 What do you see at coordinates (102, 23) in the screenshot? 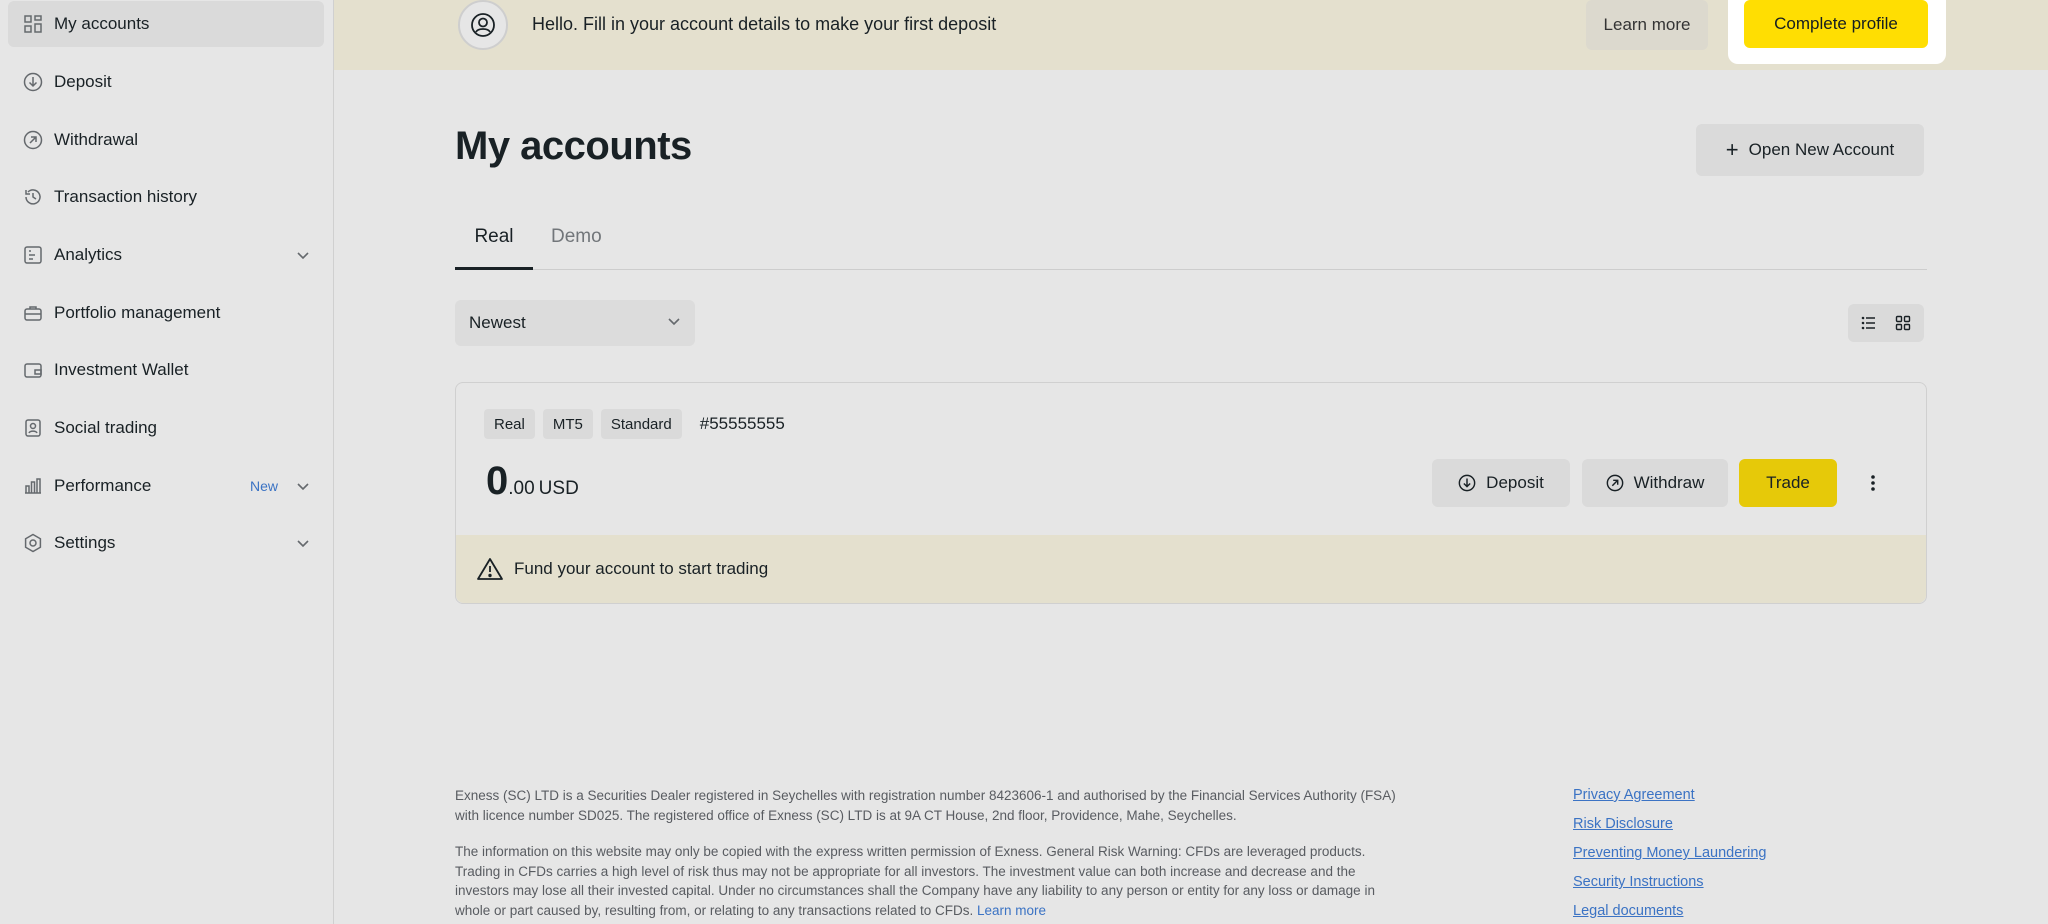
I see `sidebar-item-label: My accounts` at bounding box center [102, 23].